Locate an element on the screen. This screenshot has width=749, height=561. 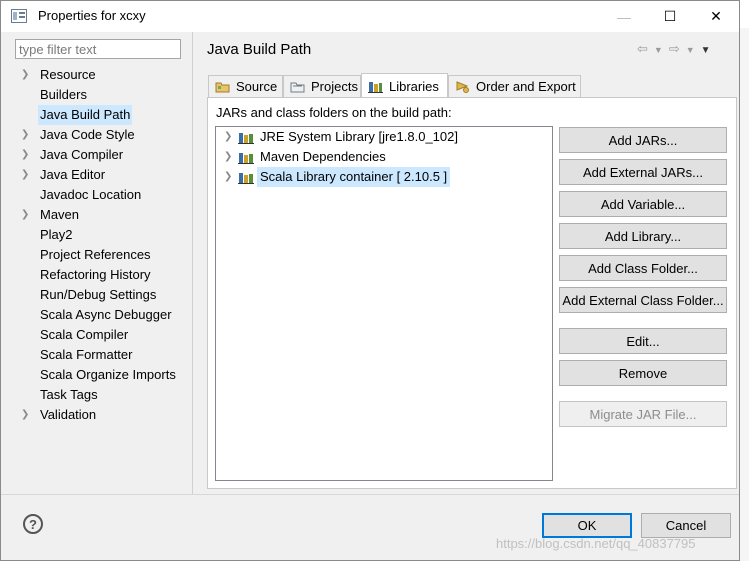
tree-item-label: Scala Organize Imports is located at coordinates (108, 374).